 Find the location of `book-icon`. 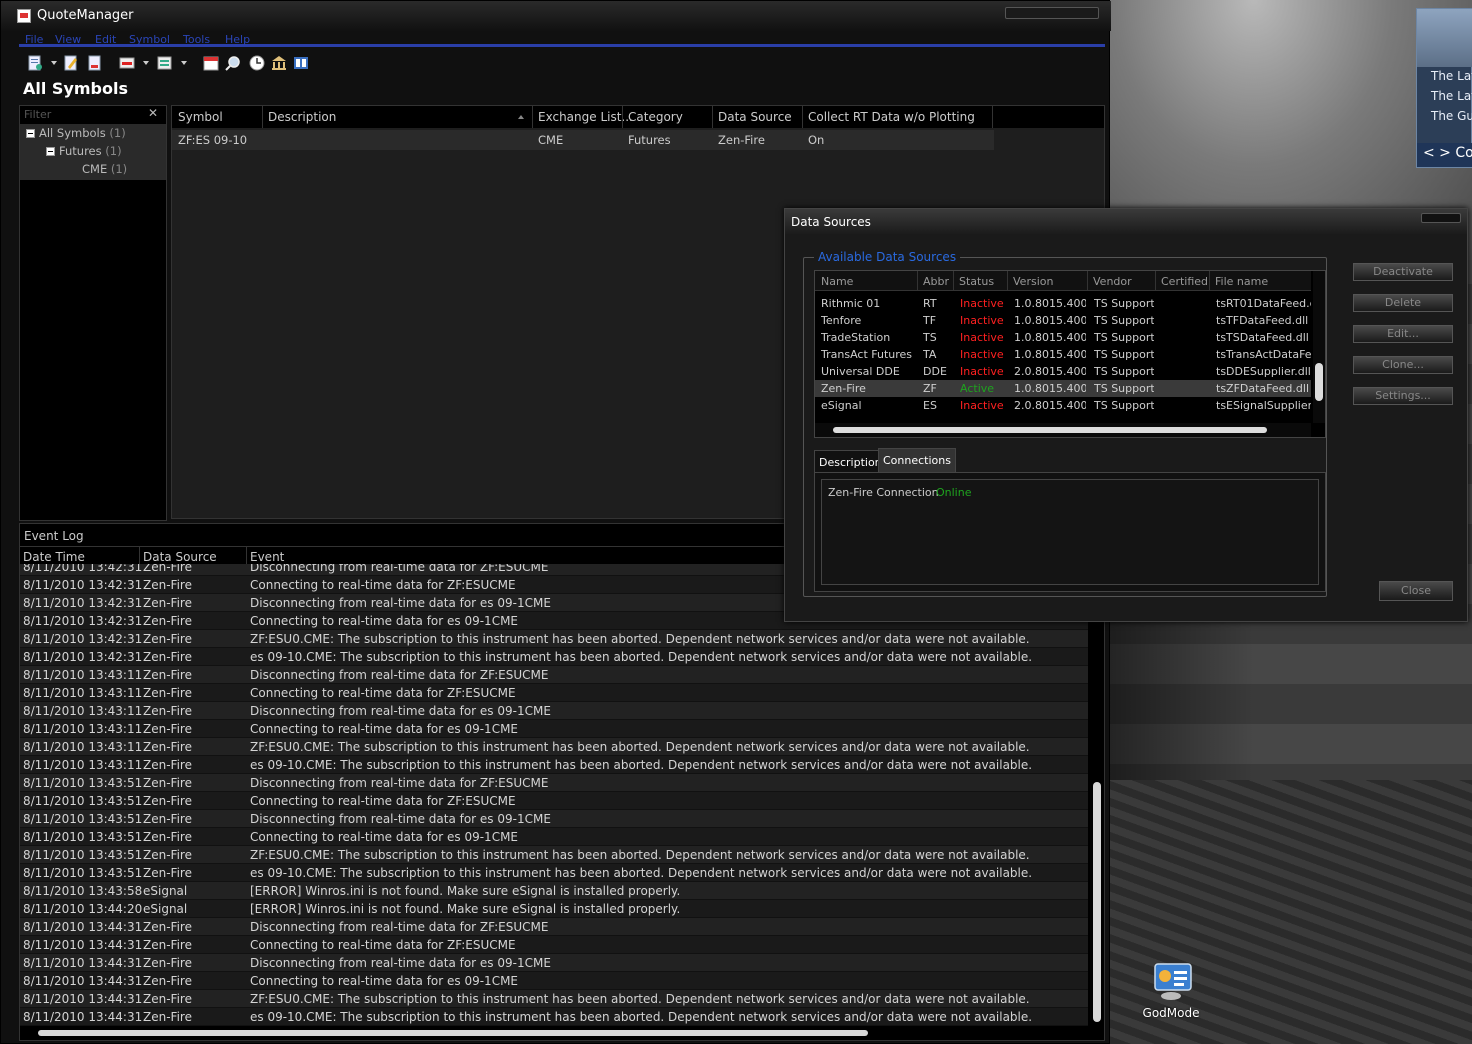

book-icon is located at coordinates (301, 63).